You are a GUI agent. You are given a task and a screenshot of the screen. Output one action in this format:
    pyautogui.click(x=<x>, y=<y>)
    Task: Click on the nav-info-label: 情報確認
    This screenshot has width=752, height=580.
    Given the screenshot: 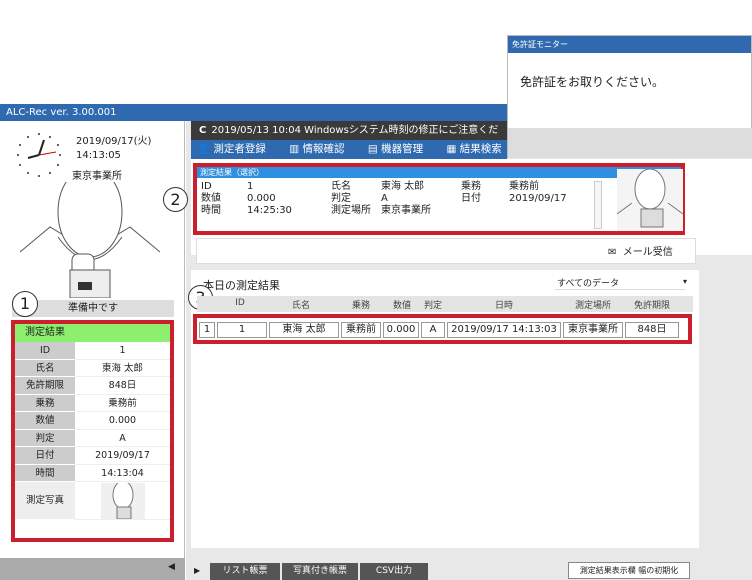 What is the action you would take?
    pyautogui.click(x=323, y=149)
    